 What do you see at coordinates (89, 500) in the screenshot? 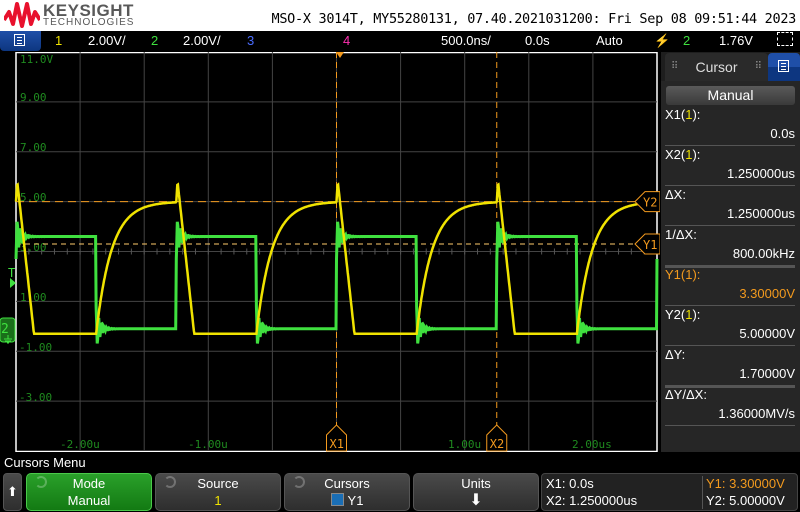
I see `mode-softkey-value: Manual` at bounding box center [89, 500].